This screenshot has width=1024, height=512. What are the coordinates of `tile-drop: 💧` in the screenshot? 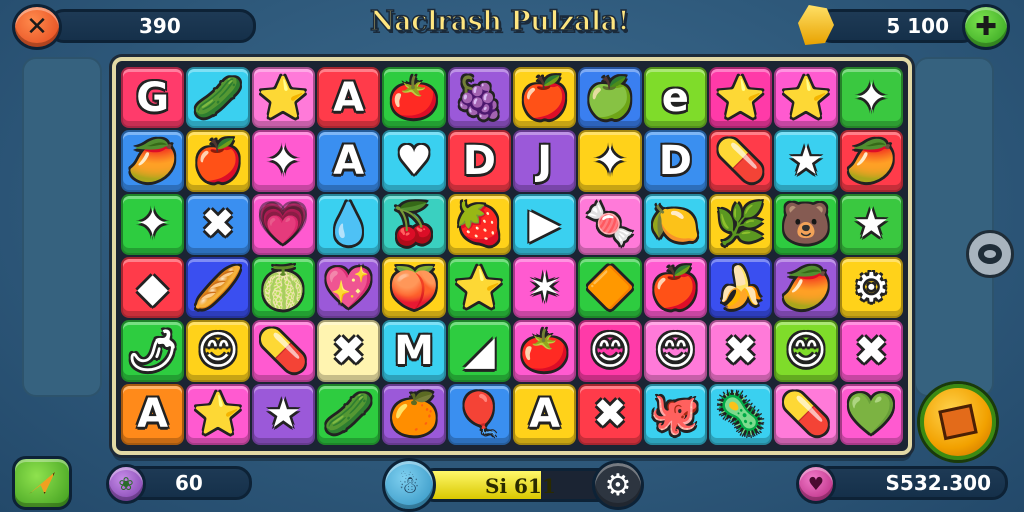 It's located at (348, 224).